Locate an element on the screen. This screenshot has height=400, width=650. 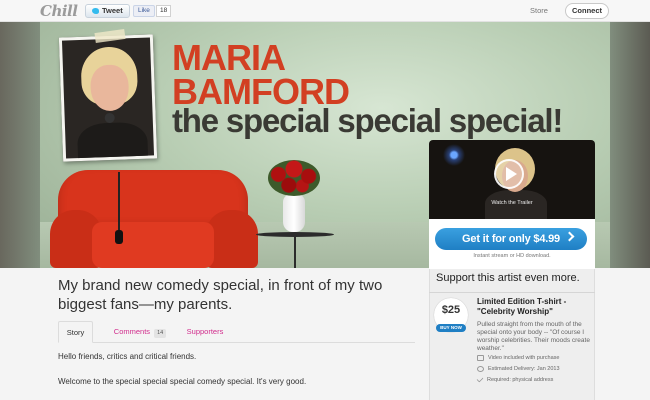
connect-button: Connect is located at coordinates (587, 11).